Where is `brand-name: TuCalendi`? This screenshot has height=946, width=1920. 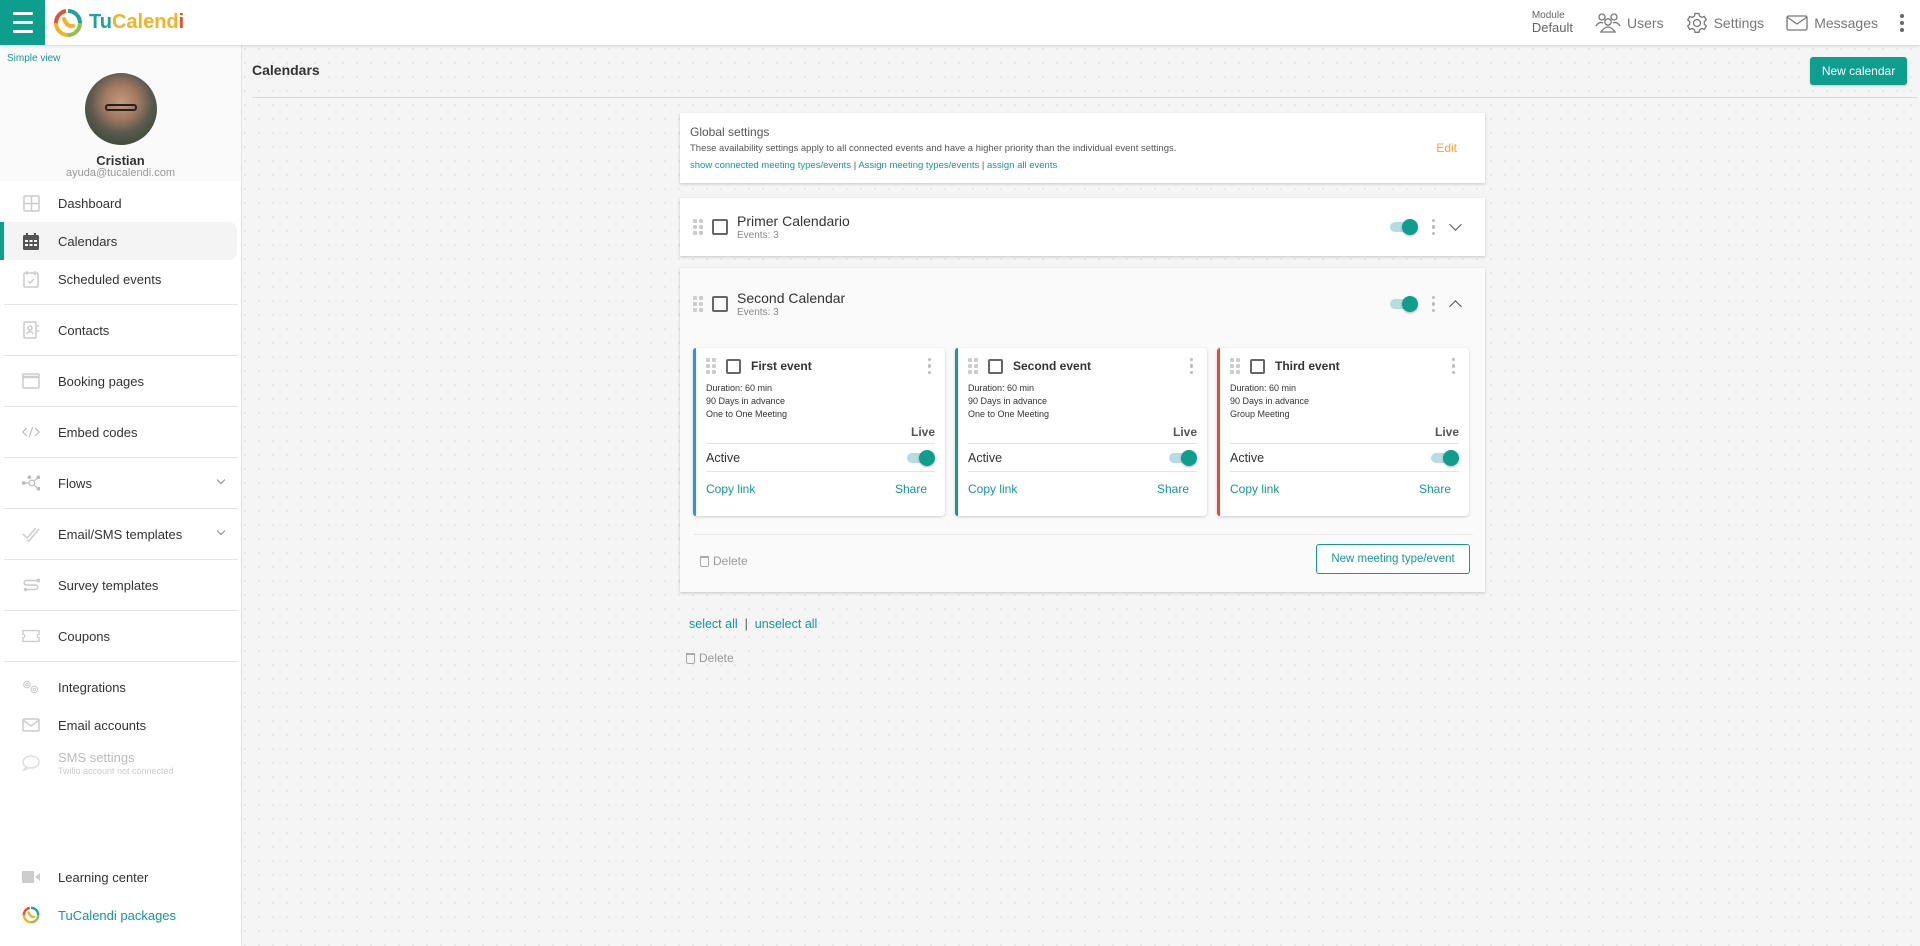
brand-name: TuCalendi is located at coordinates (137, 22).